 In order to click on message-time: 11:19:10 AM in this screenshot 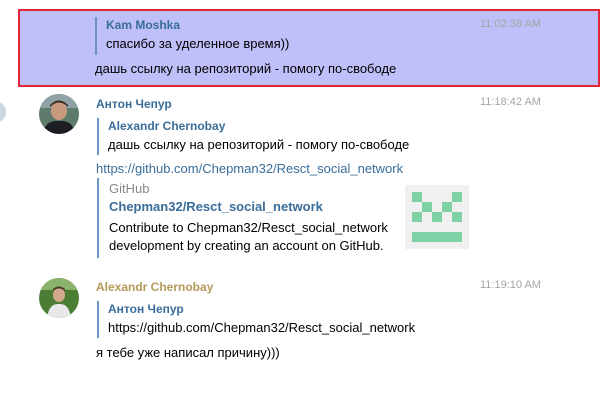, I will do `click(510, 285)`.